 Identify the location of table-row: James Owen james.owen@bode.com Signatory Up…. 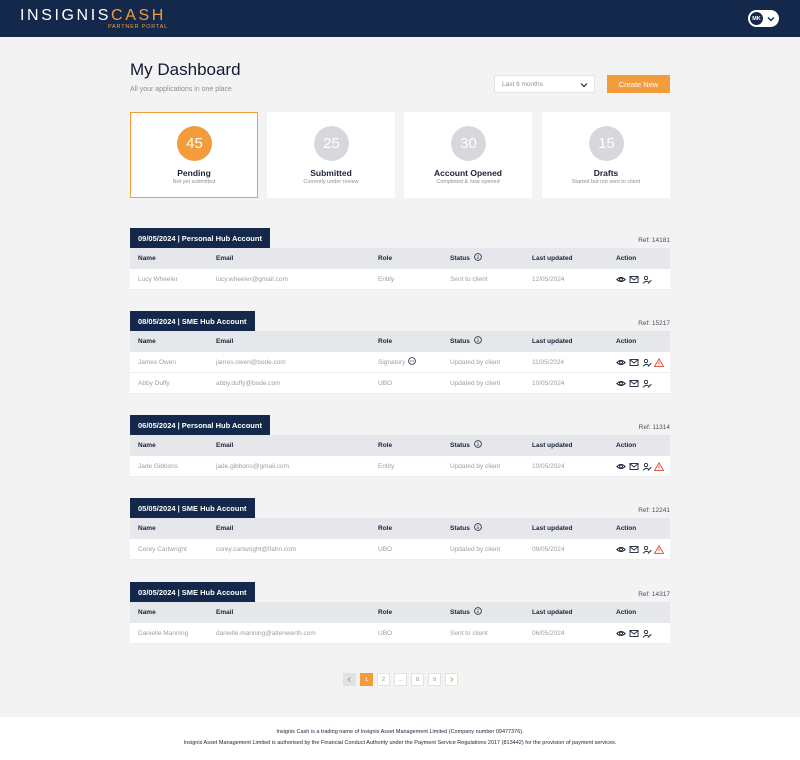
(400, 362).